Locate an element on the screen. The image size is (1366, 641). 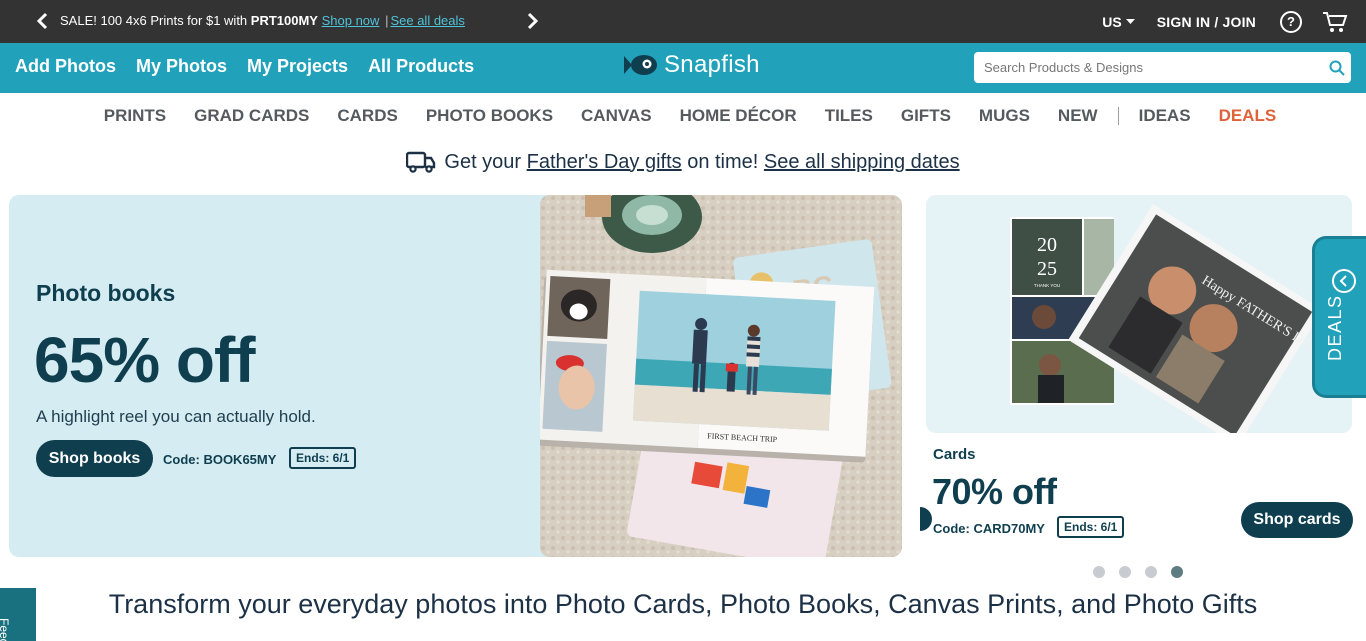
category-gifts: GIFTS is located at coordinates (926, 116).